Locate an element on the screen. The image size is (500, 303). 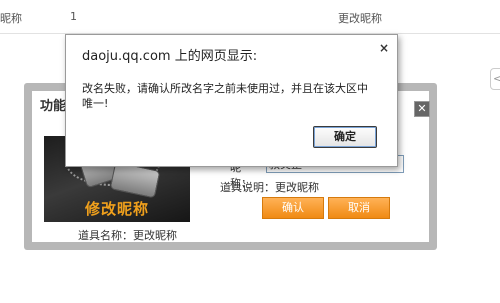
background-cell-nickname: 昵称 is located at coordinates (11, 18).